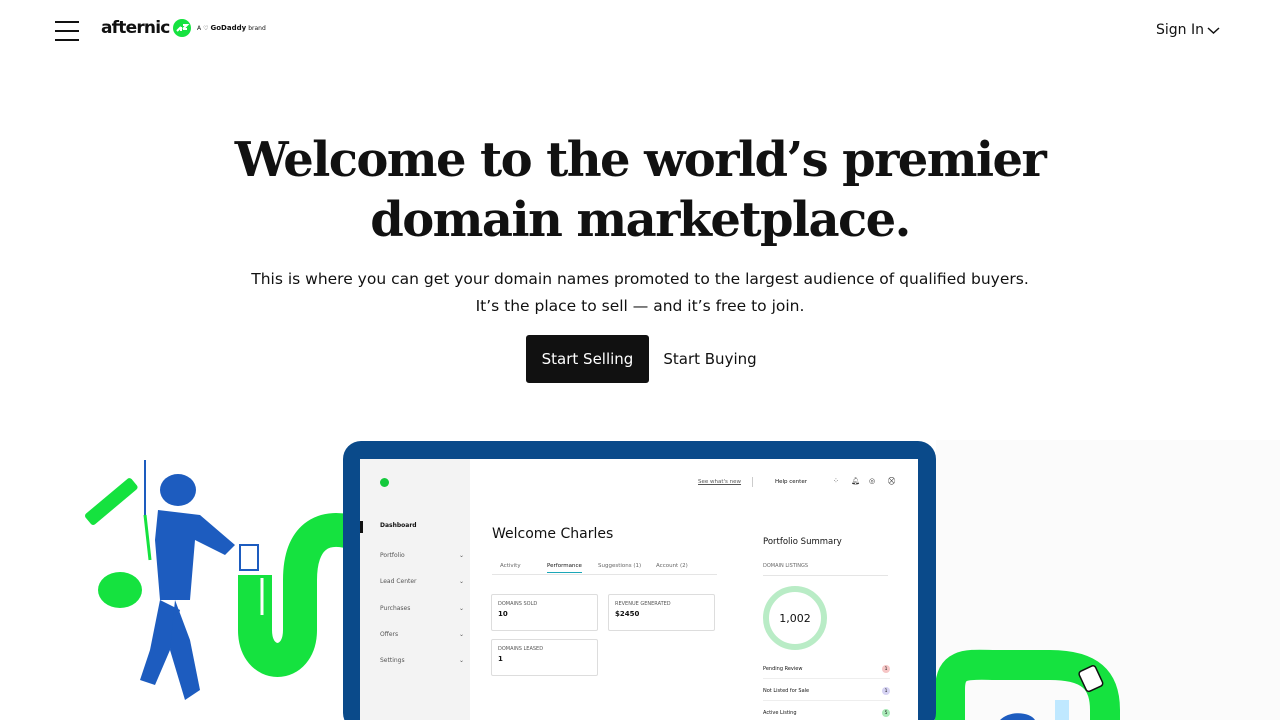  Describe the element at coordinates (1213, 30) in the screenshot. I see `chevron-down-icon` at that location.